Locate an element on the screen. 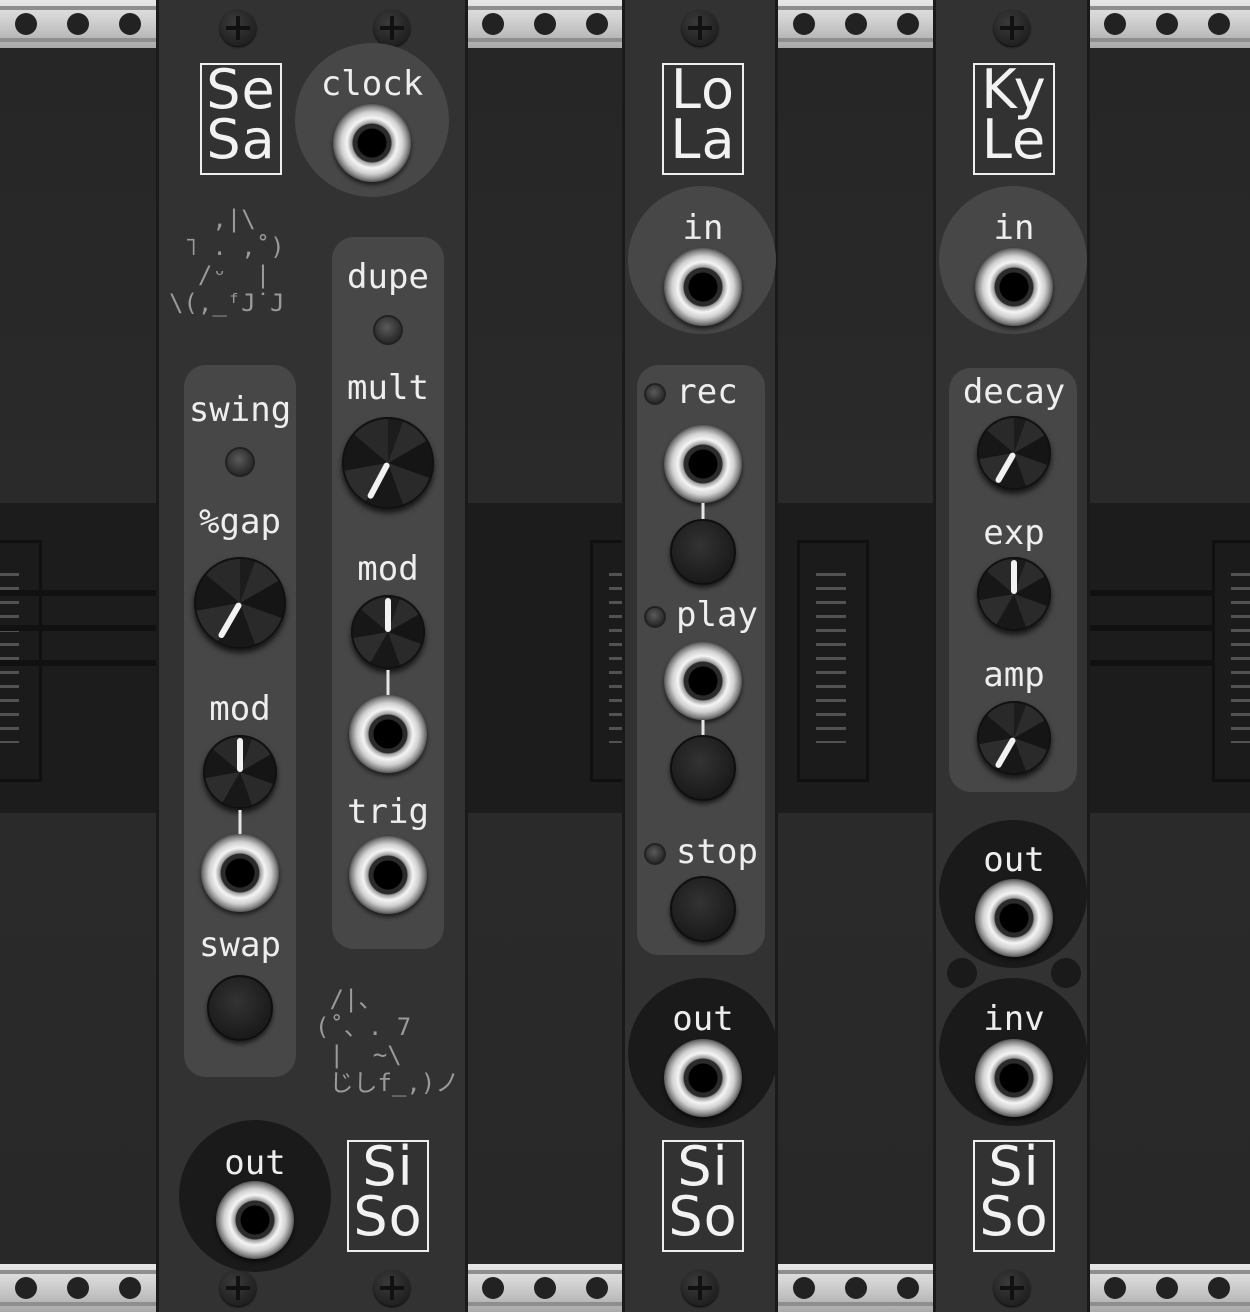 Image resolution: width=1250 pixels, height=1312 pixels. lola-module: Lo La in rec play stop out Si So is located at coordinates (700, 656).